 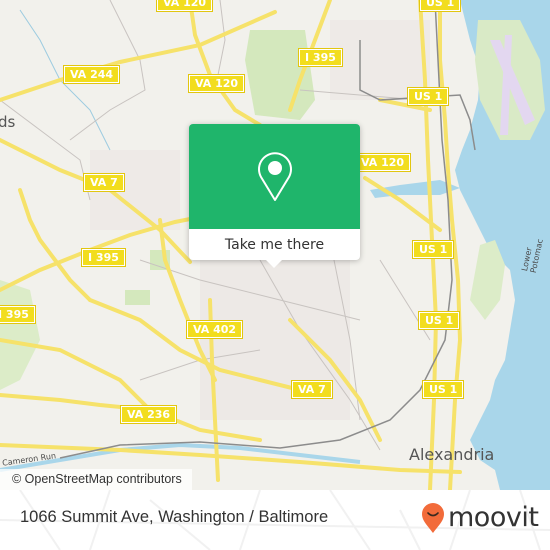 I want to click on popup-header, so click(x=274, y=176).